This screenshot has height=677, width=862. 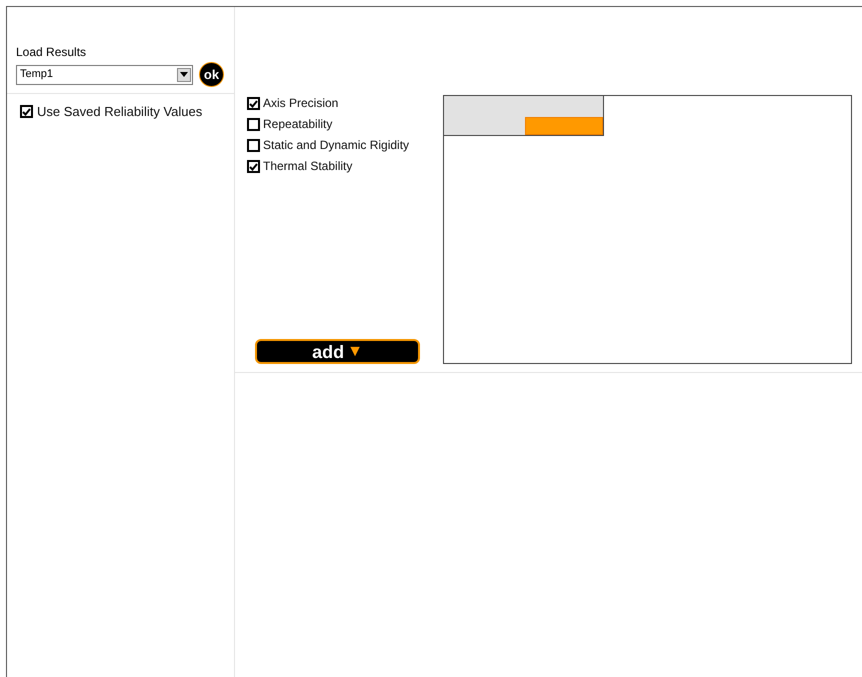 What do you see at coordinates (345, 124) in the screenshot?
I see `category-checkbox-row: Repeatability` at bounding box center [345, 124].